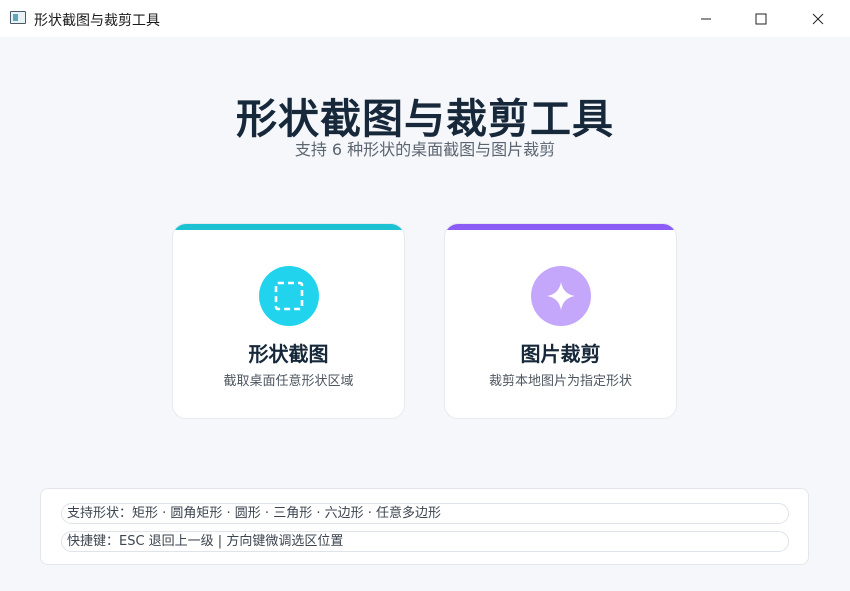 The width and height of the screenshot is (850, 591). What do you see at coordinates (425, 18) in the screenshot?
I see `title-bar: 形状截图与裁剪工具` at bounding box center [425, 18].